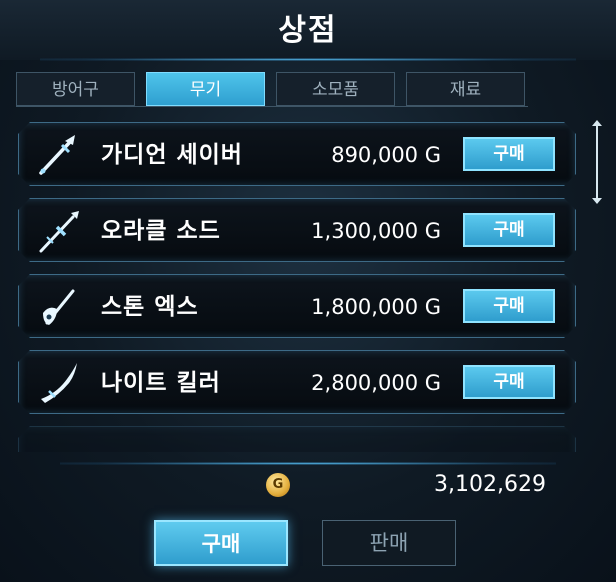 The width and height of the screenshot is (616, 582). What do you see at coordinates (376, 231) in the screenshot?
I see `item-price: 1,300,000 G` at bounding box center [376, 231].